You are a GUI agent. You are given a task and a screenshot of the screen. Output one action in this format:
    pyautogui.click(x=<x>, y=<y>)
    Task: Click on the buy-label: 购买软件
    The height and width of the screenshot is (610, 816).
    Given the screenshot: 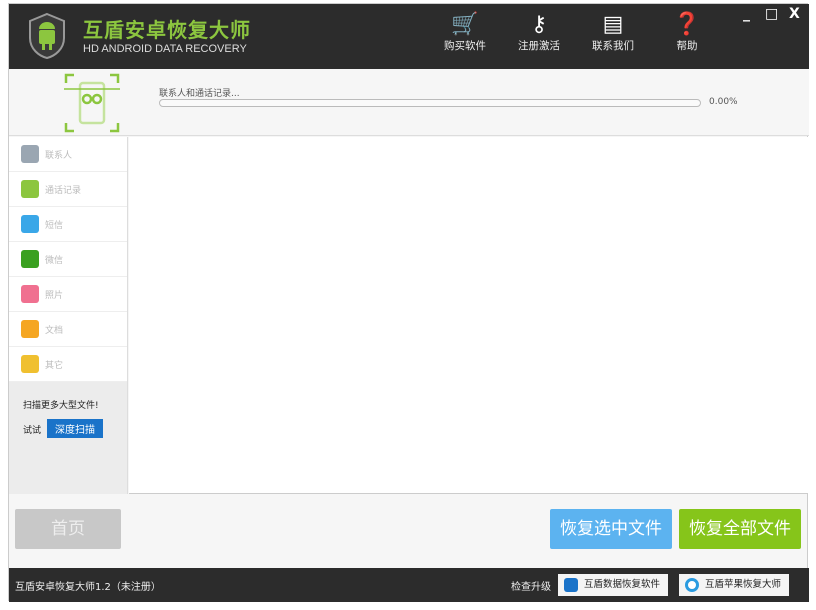 What is the action you would take?
    pyautogui.click(x=465, y=46)
    